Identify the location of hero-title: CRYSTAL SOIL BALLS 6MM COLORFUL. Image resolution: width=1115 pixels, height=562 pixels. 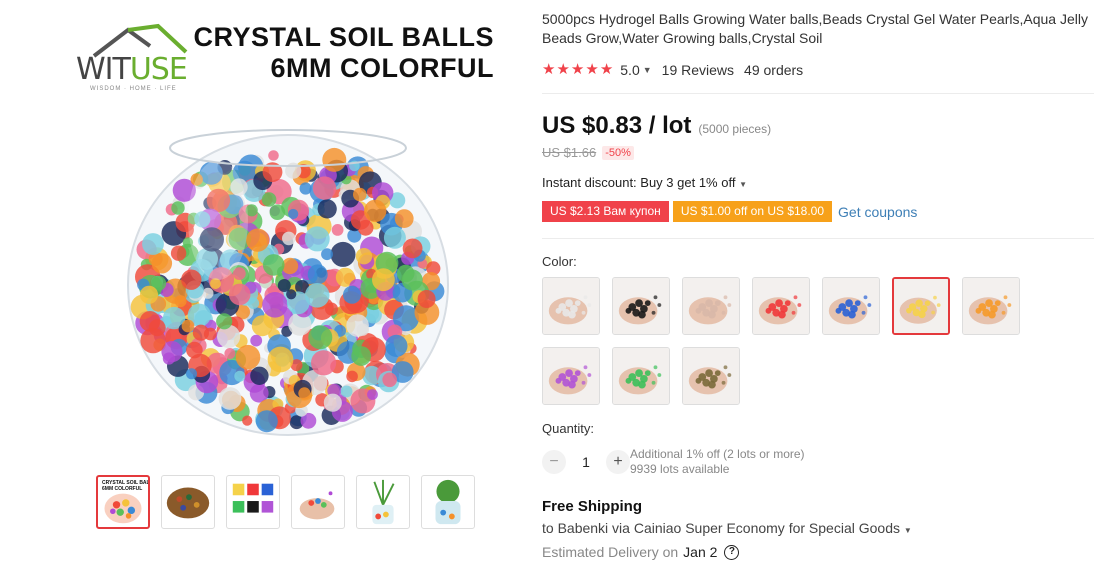
(343, 53).